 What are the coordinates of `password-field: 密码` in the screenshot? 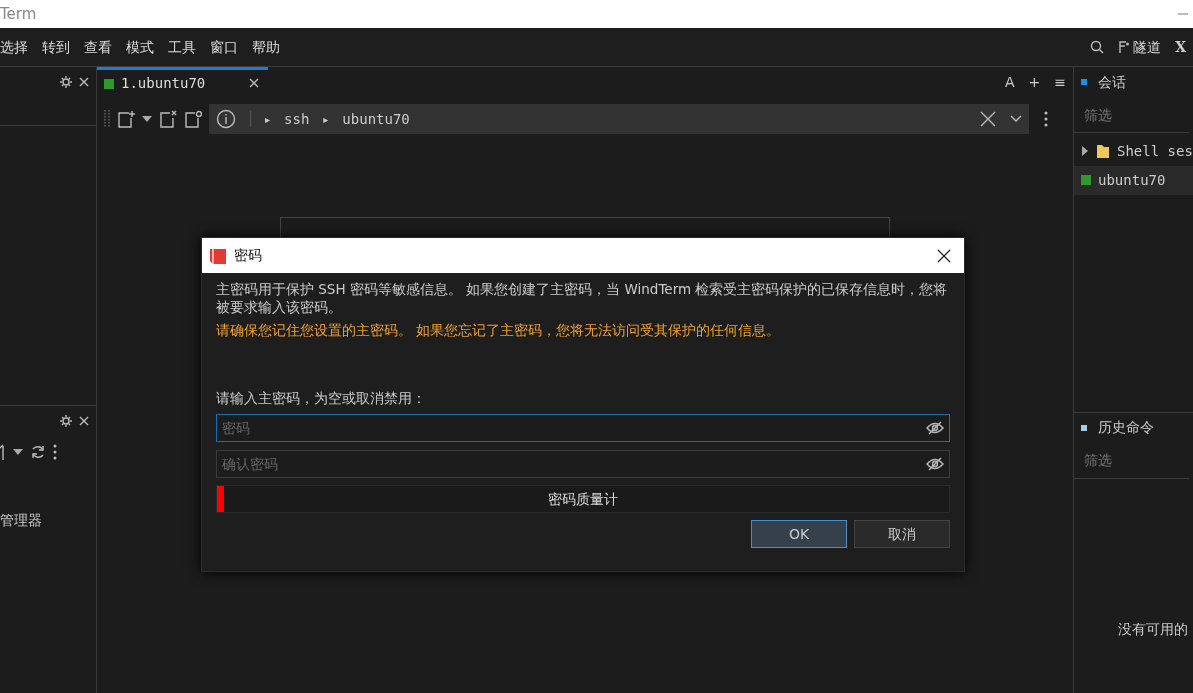 It's located at (583, 428).